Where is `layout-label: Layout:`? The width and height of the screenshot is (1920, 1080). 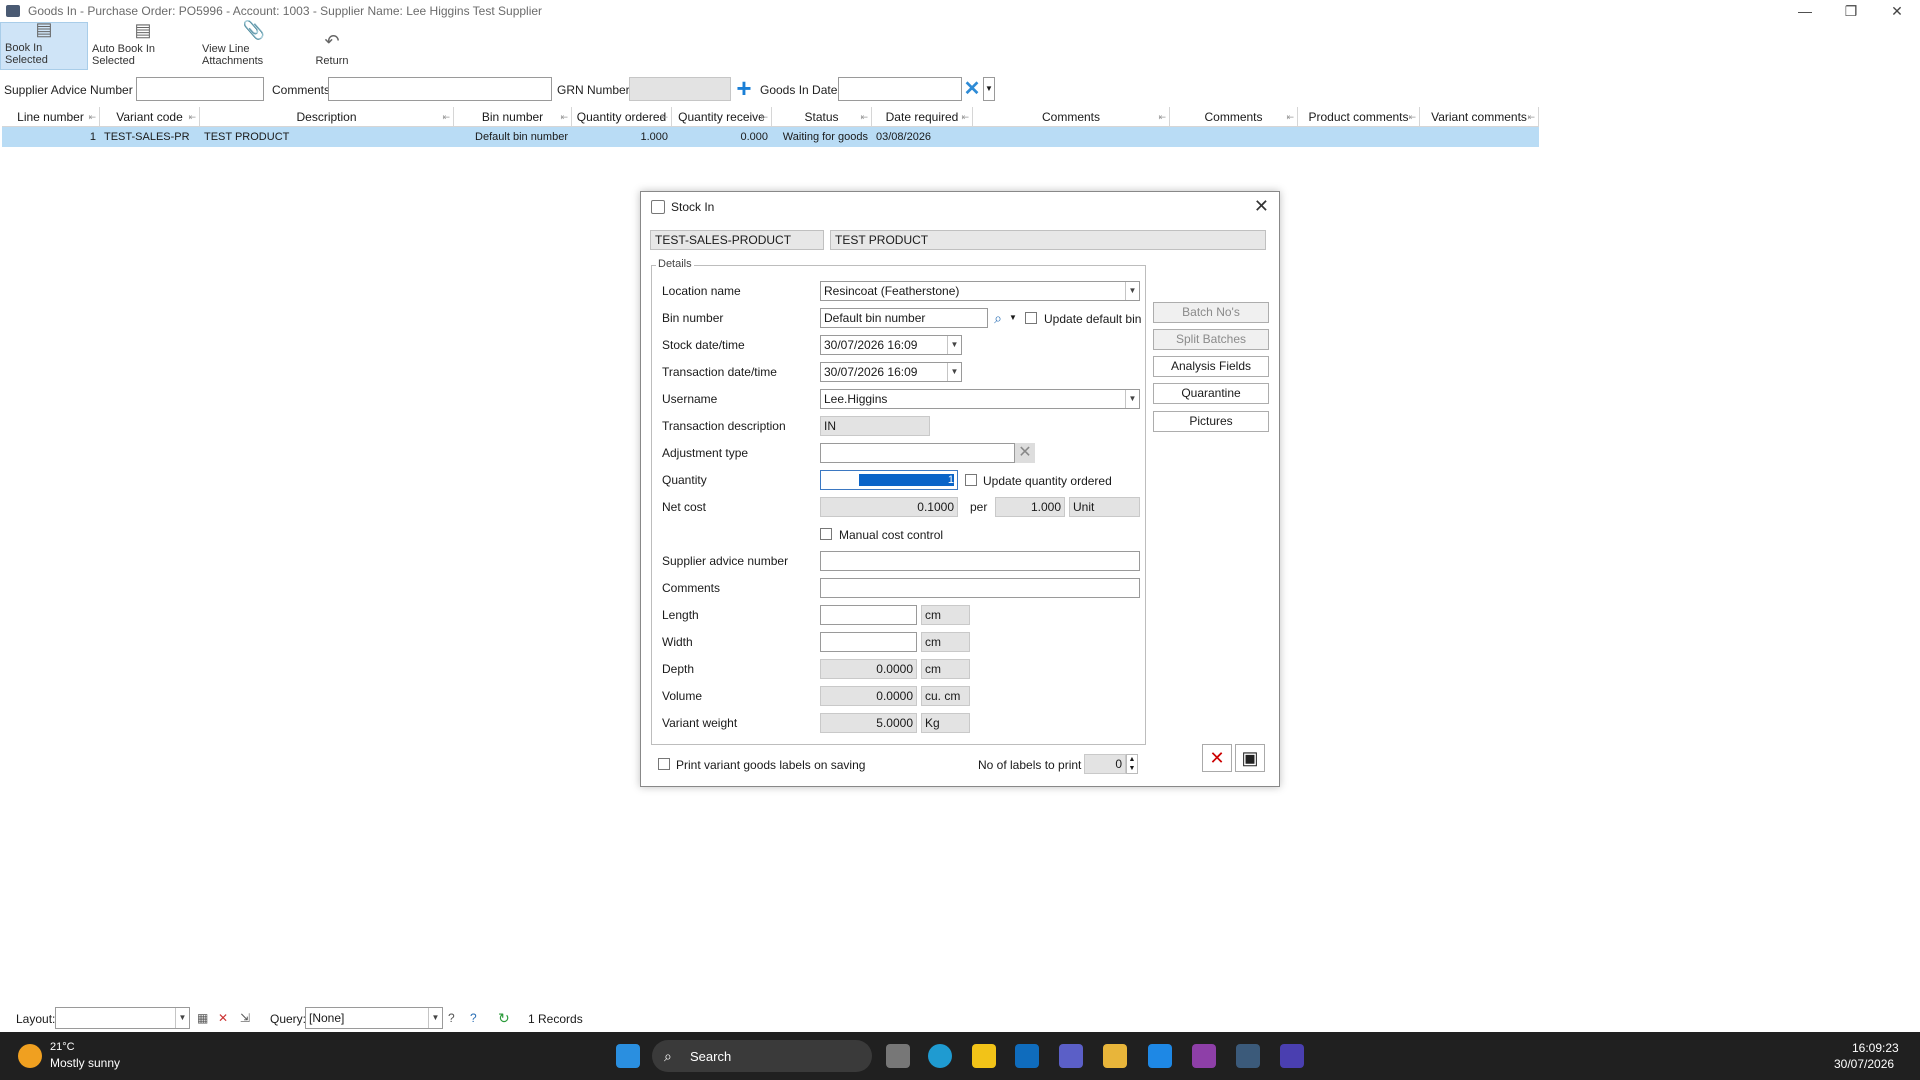 layout-label: Layout: is located at coordinates (36, 1019).